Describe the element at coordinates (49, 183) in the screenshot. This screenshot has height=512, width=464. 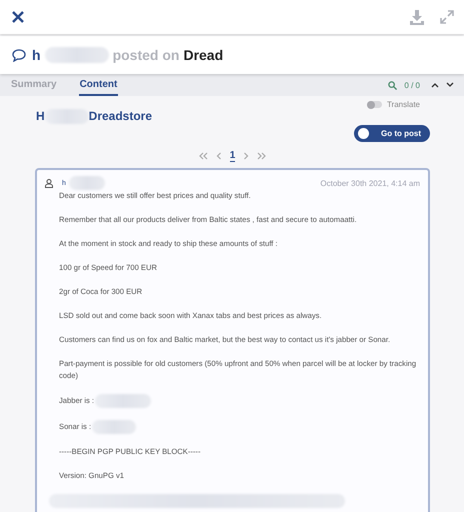
I see `user-icon` at that location.